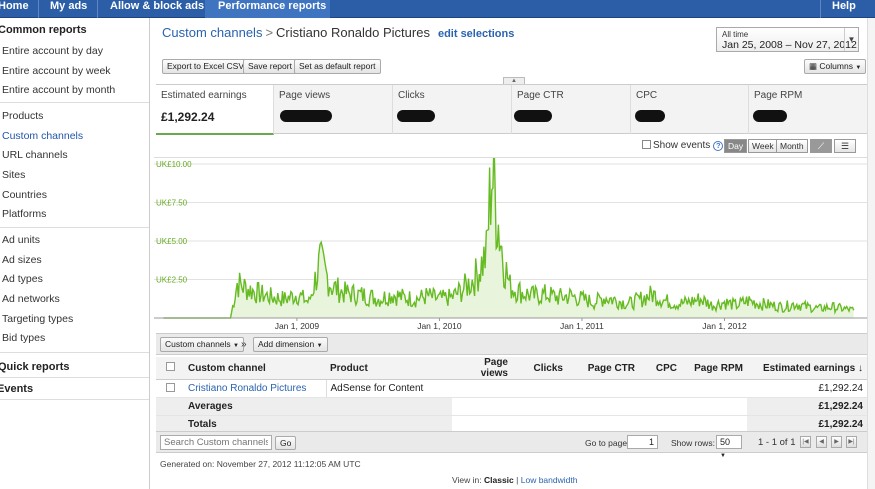 The image size is (875, 489). Describe the element at coordinates (646, 144) in the screenshot. I see `show-events-checkbox` at that location.